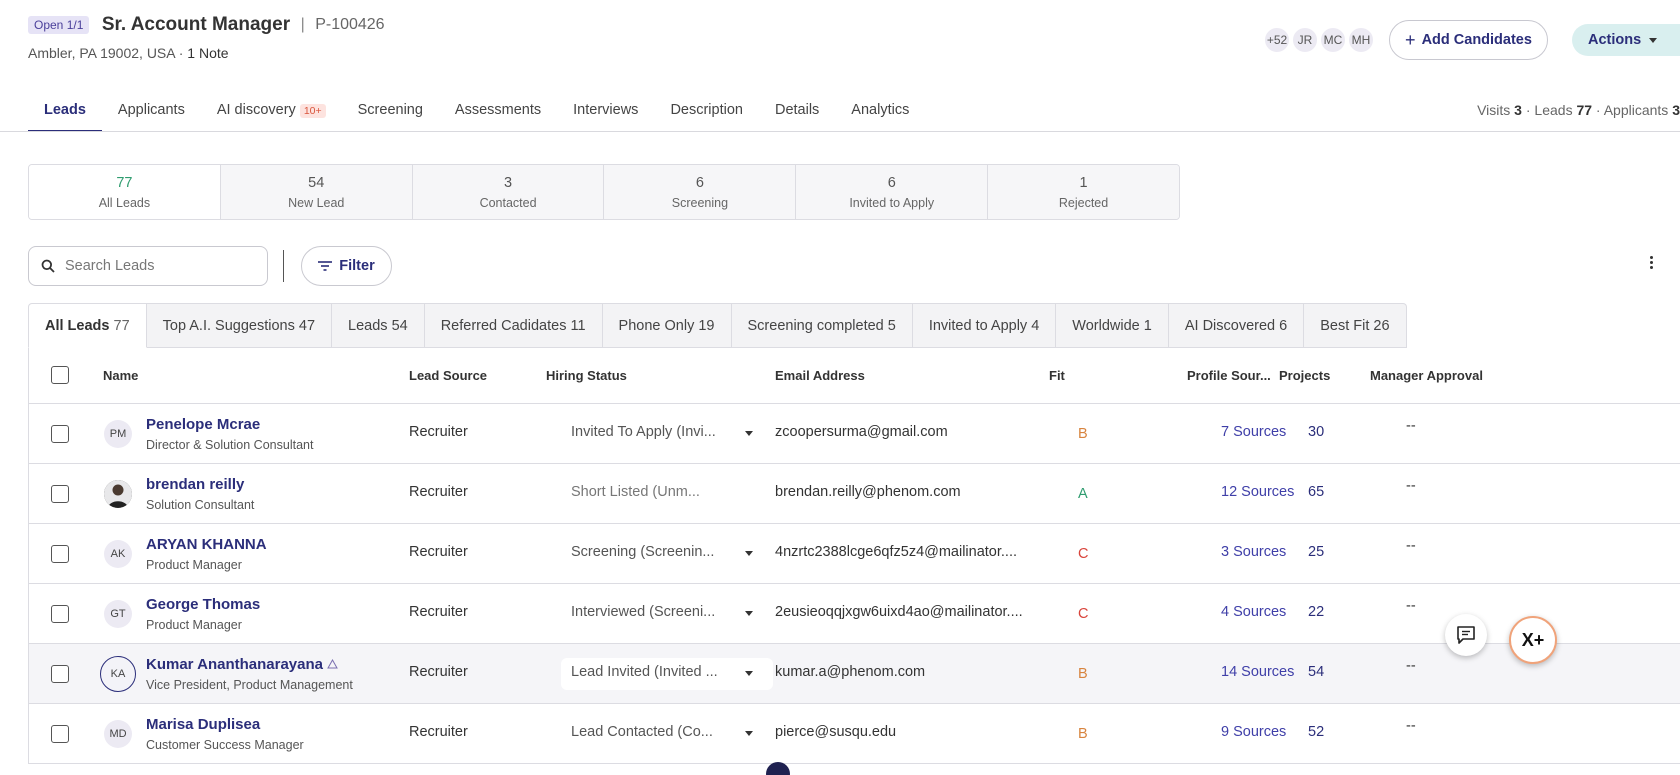 The image size is (1680, 775). I want to click on tab-interviews: Interviews, so click(605, 113).